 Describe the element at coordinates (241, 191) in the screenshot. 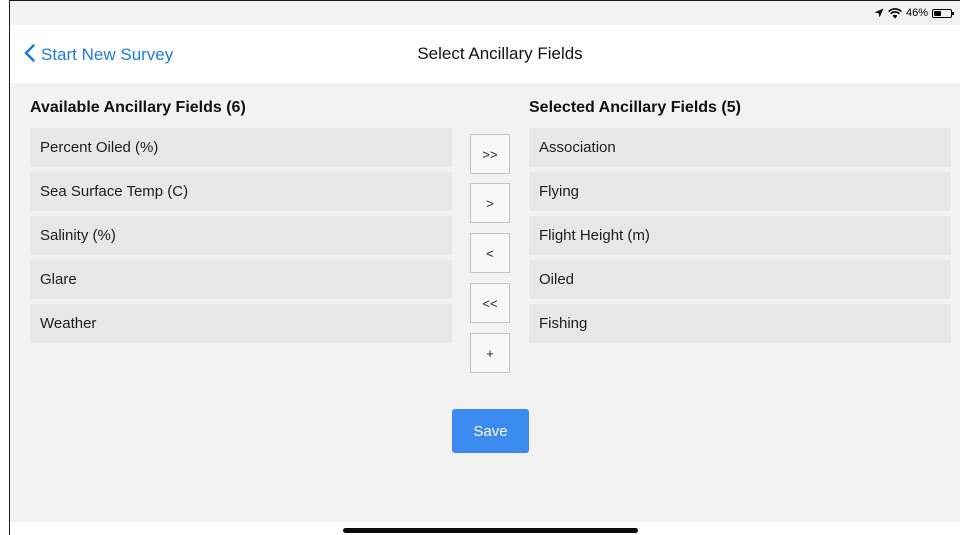

I see `available-field-item: Sea Surface Temp (C)` at that location.